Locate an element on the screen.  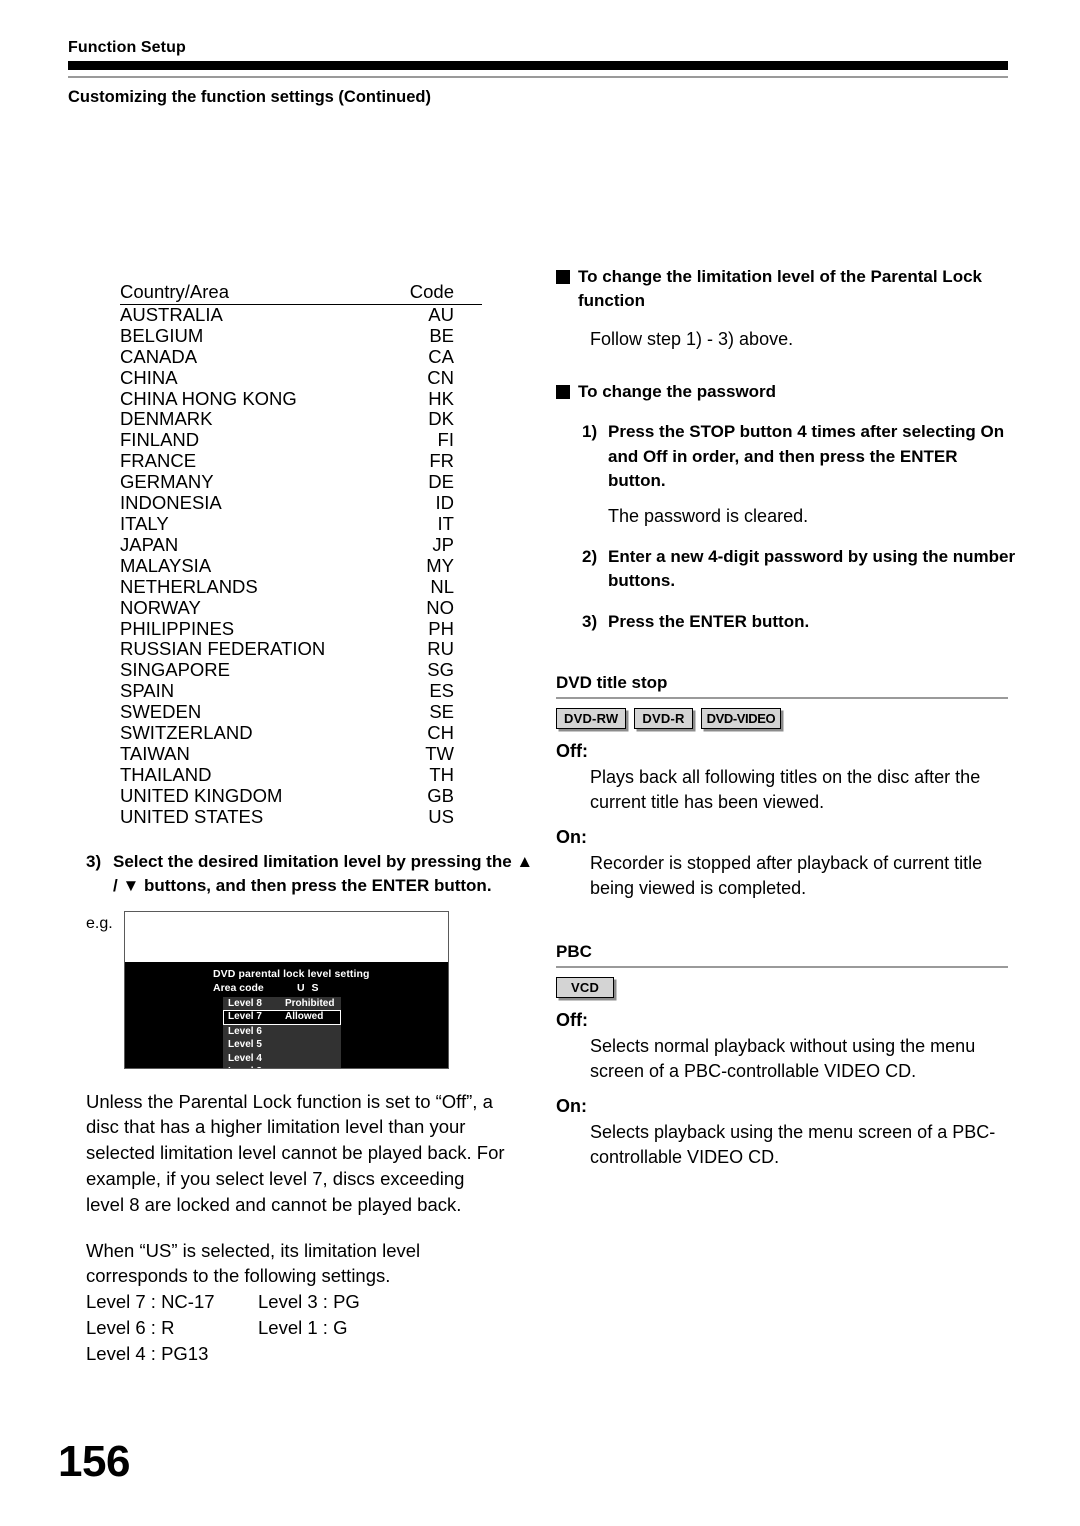
osd-level-row: Level 5 is located at coordinates (282, 1045).